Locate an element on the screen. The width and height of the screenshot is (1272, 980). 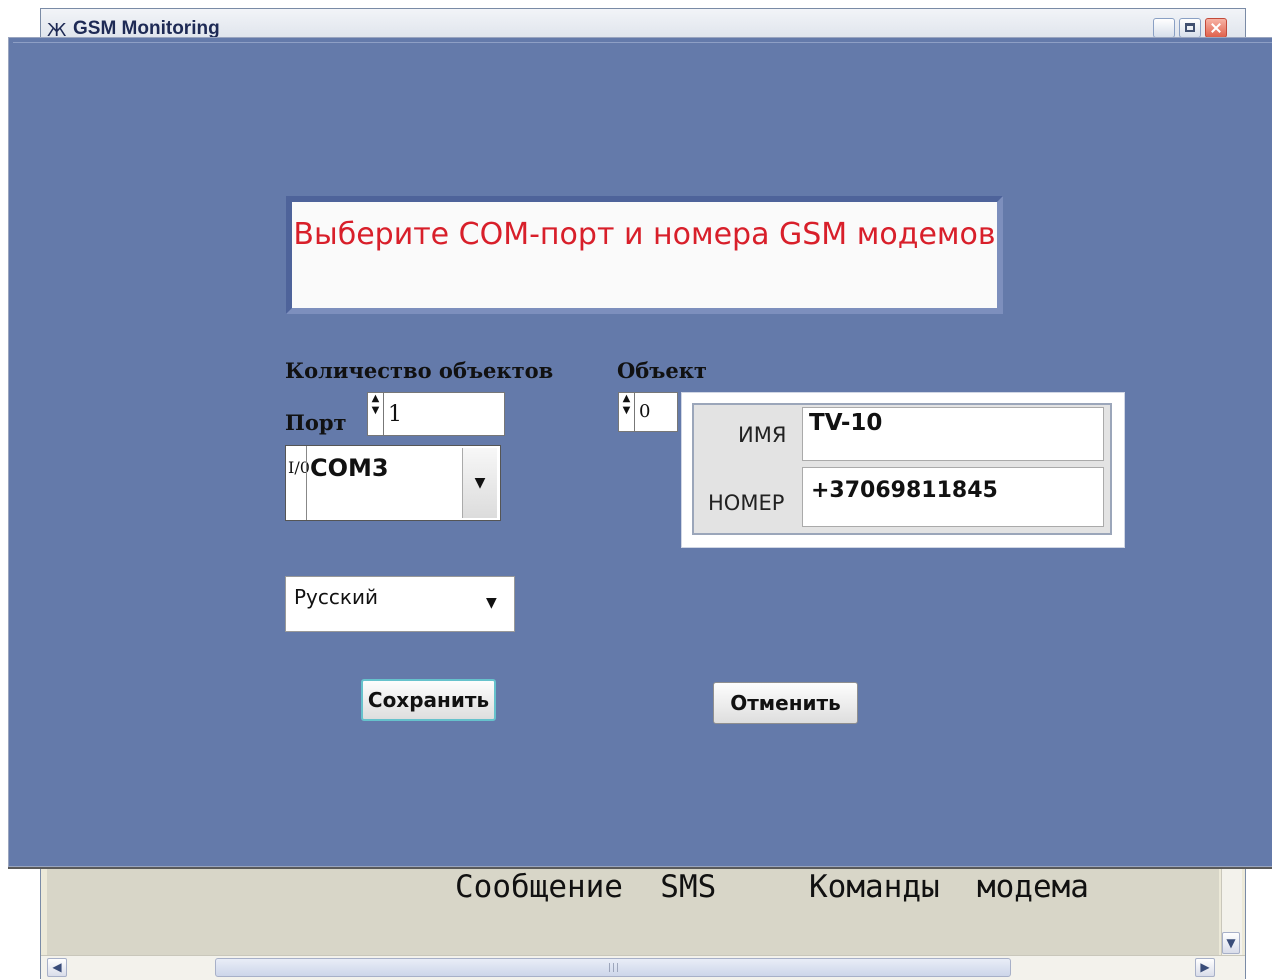
name-label: ИМЯ is located at coordinates (762, 435).